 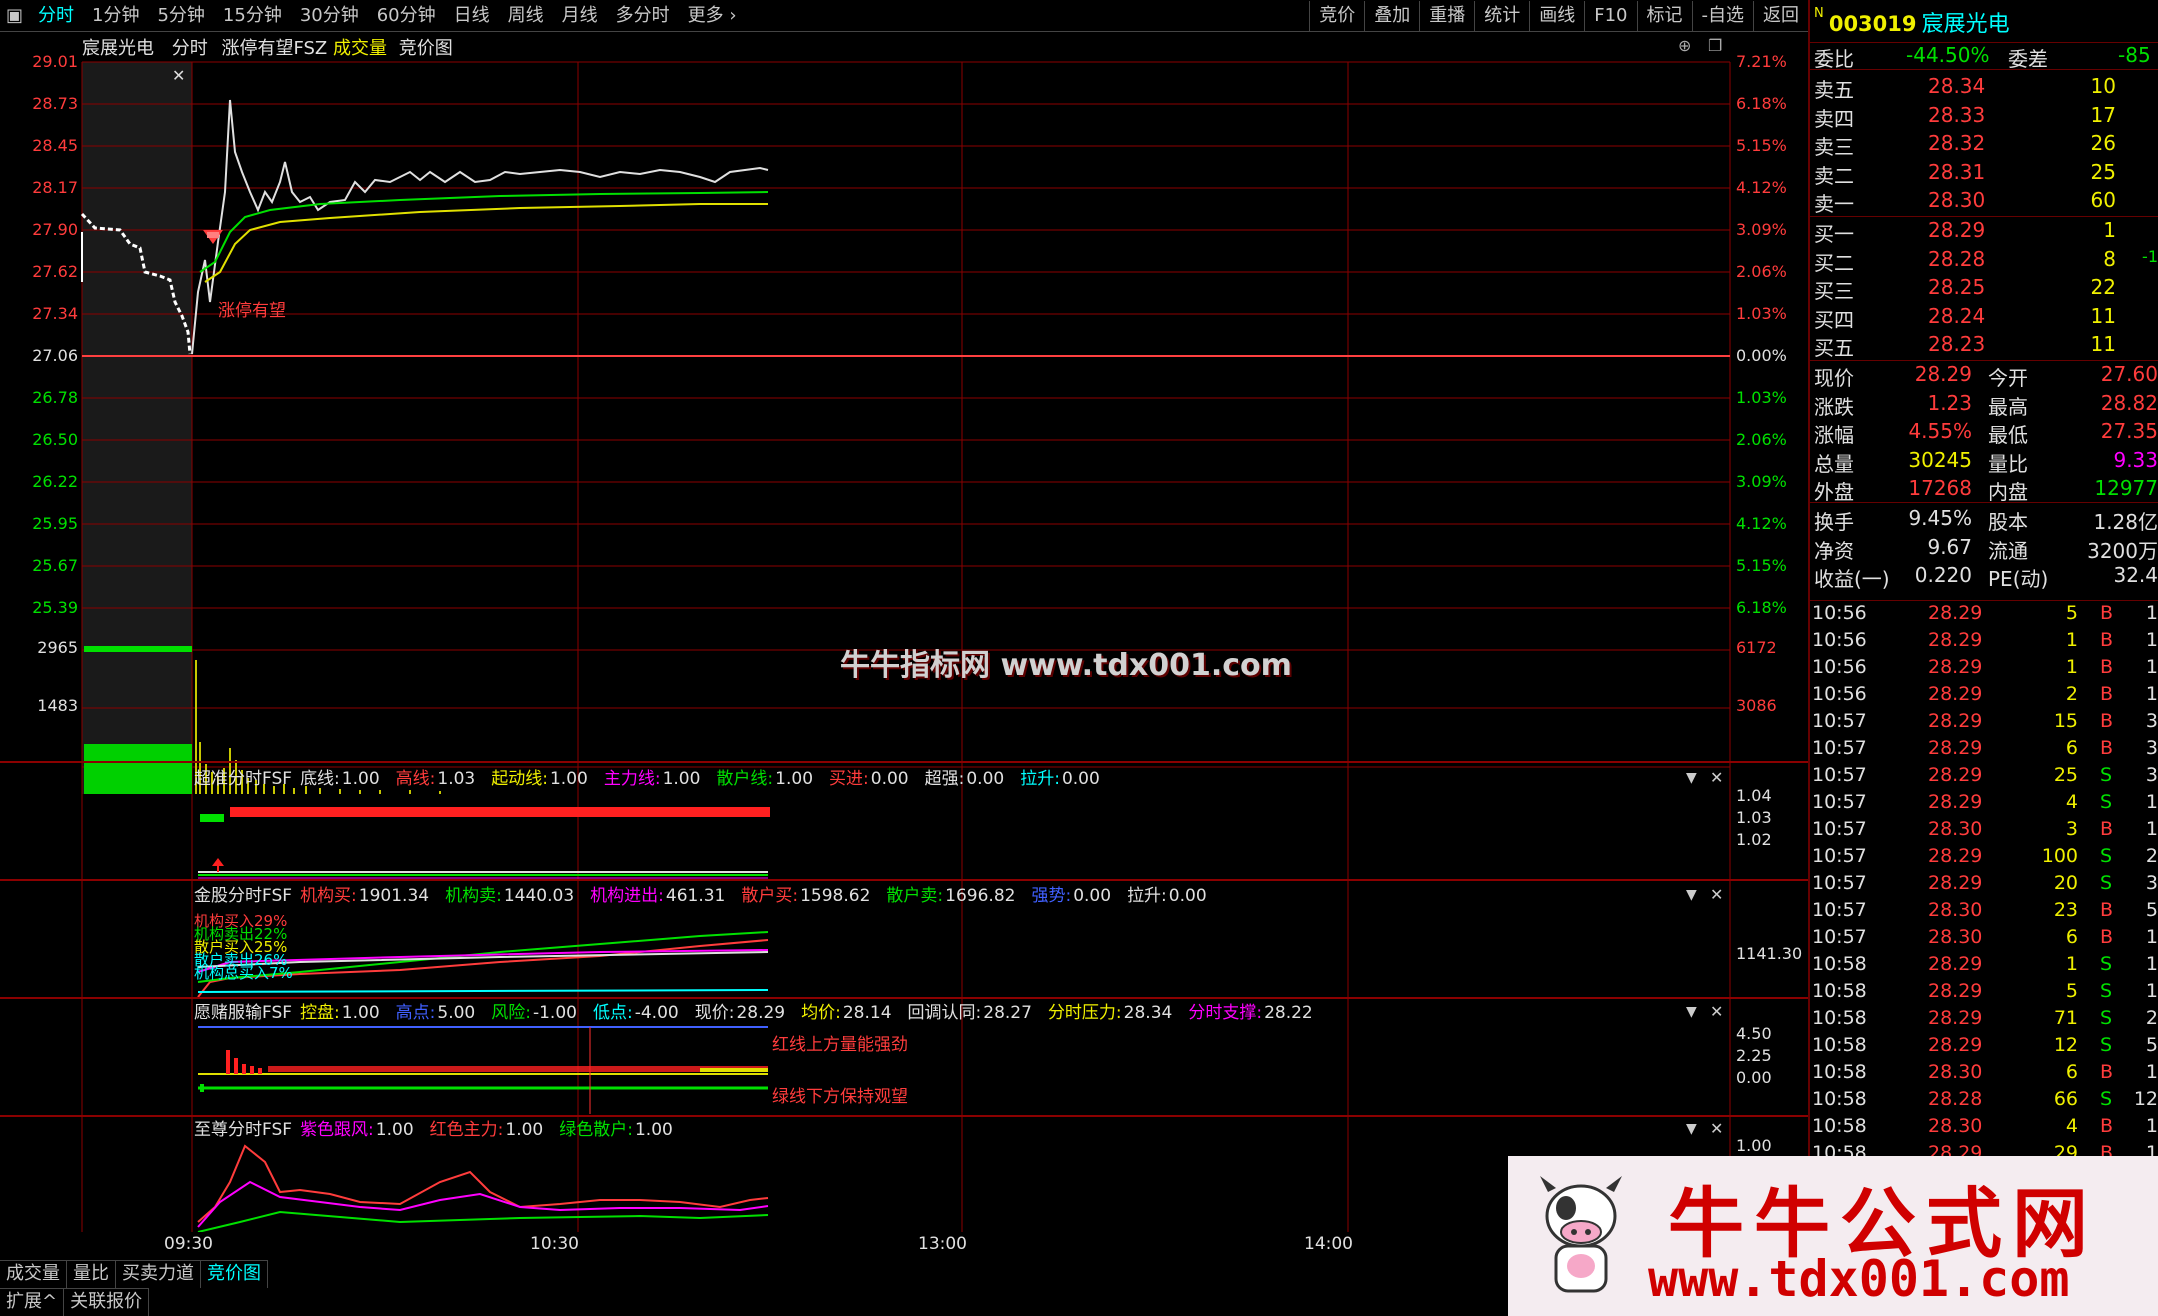 What do you see at coordinates (1691, 1129) in the screenshot?
I see `ind4-dropdown-icon: ▼` at bounding box center [1691, 1129].